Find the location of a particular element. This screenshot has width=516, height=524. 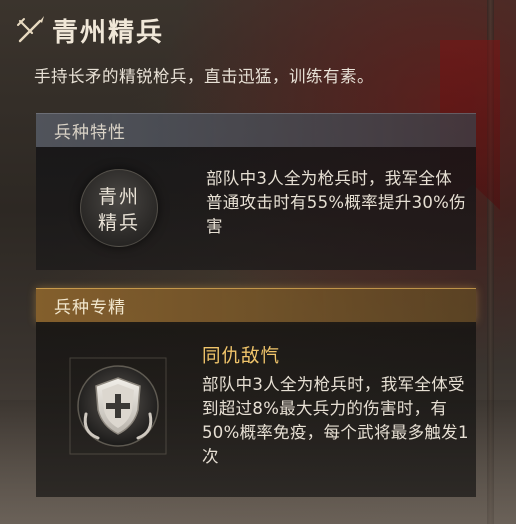

trait-section-header: 兵种特性 is located at coordinates (256, 130).